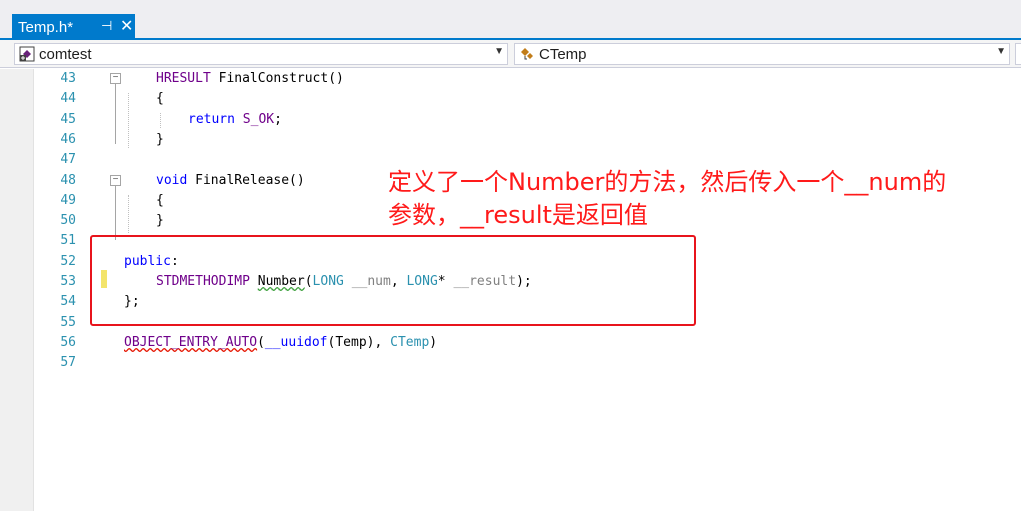  Describe the element at coordinates (510, 363) in the screenshot. I see `code-line: 57` at that location.